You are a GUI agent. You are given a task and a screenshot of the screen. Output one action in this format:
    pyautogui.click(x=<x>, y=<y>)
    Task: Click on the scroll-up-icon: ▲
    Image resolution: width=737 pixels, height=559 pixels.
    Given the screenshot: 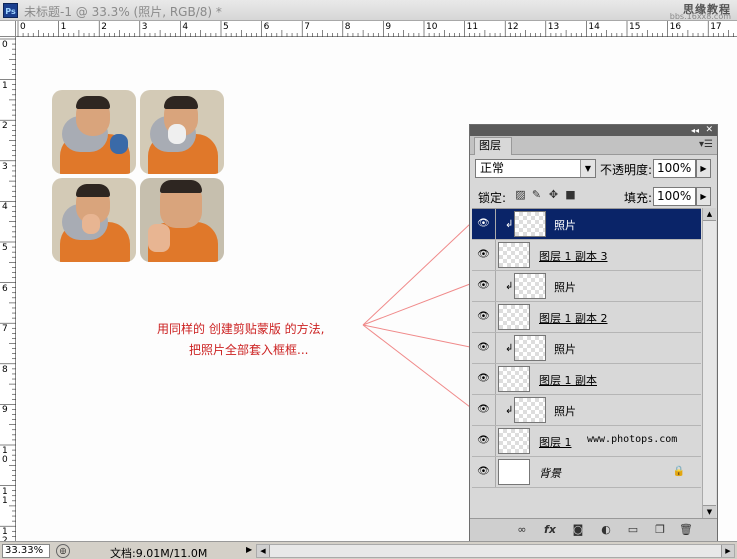 What is the action you would take?
    pyautogui.click(x=709, y=214)
    